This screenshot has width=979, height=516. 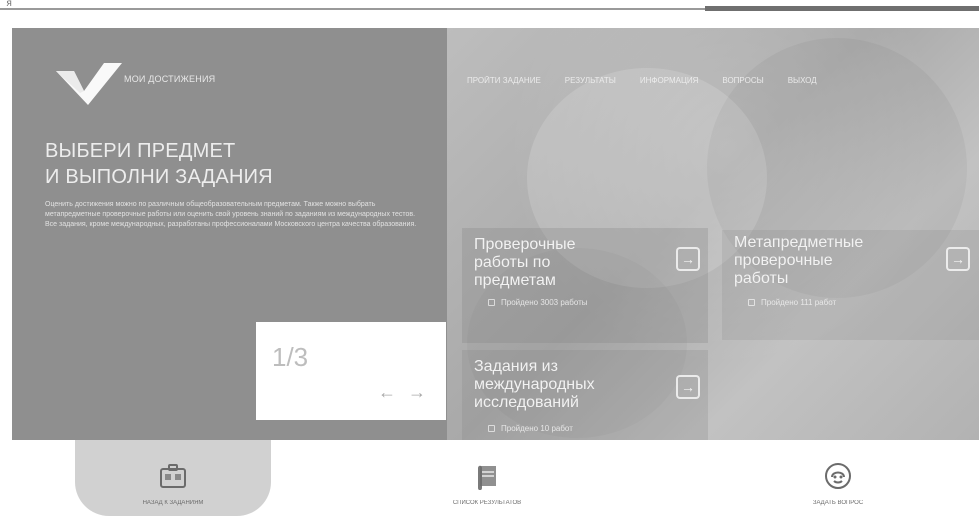 What do you see at coordinates (290, 357) in the screenshot?
I see `slide-counter: 1/3` at bounding box center [290, 357].